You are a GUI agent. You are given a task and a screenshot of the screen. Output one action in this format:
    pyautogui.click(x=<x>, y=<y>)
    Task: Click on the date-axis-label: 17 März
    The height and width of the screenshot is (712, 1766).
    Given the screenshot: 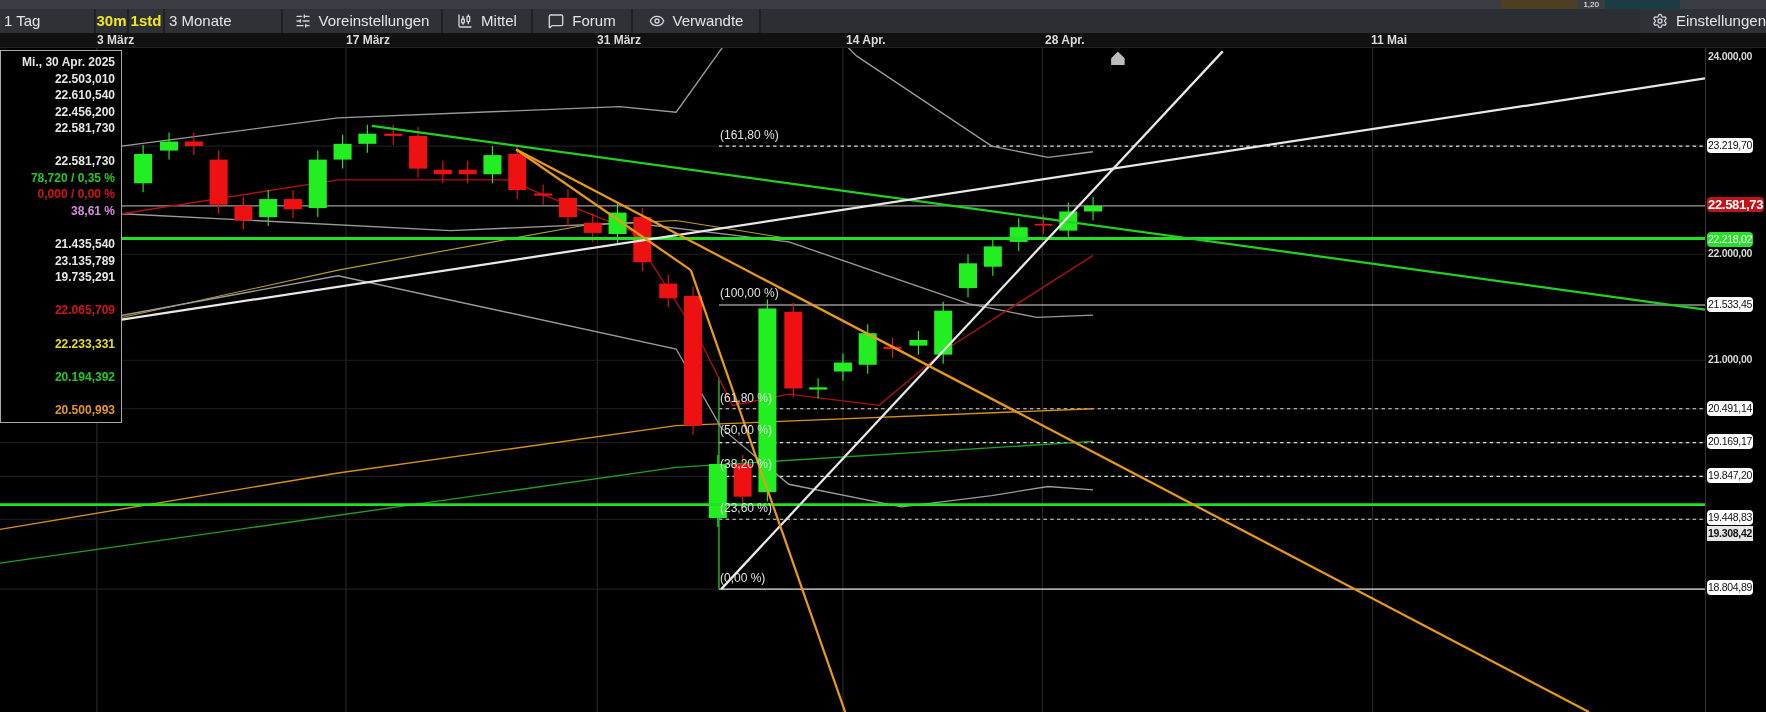 What is the action you would take?
    pyautogui.click(x=368, y=40)
    